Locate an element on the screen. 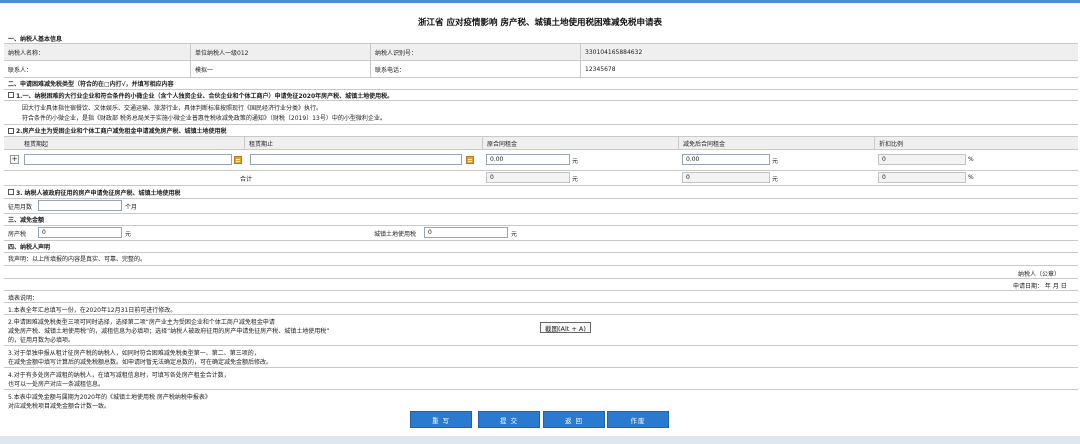 This screenshot has width=1080, height=444. declaration-row: 我声明：以上所填报的内容是真实、可靠、完整的。 is located at coordinates (77, 259).